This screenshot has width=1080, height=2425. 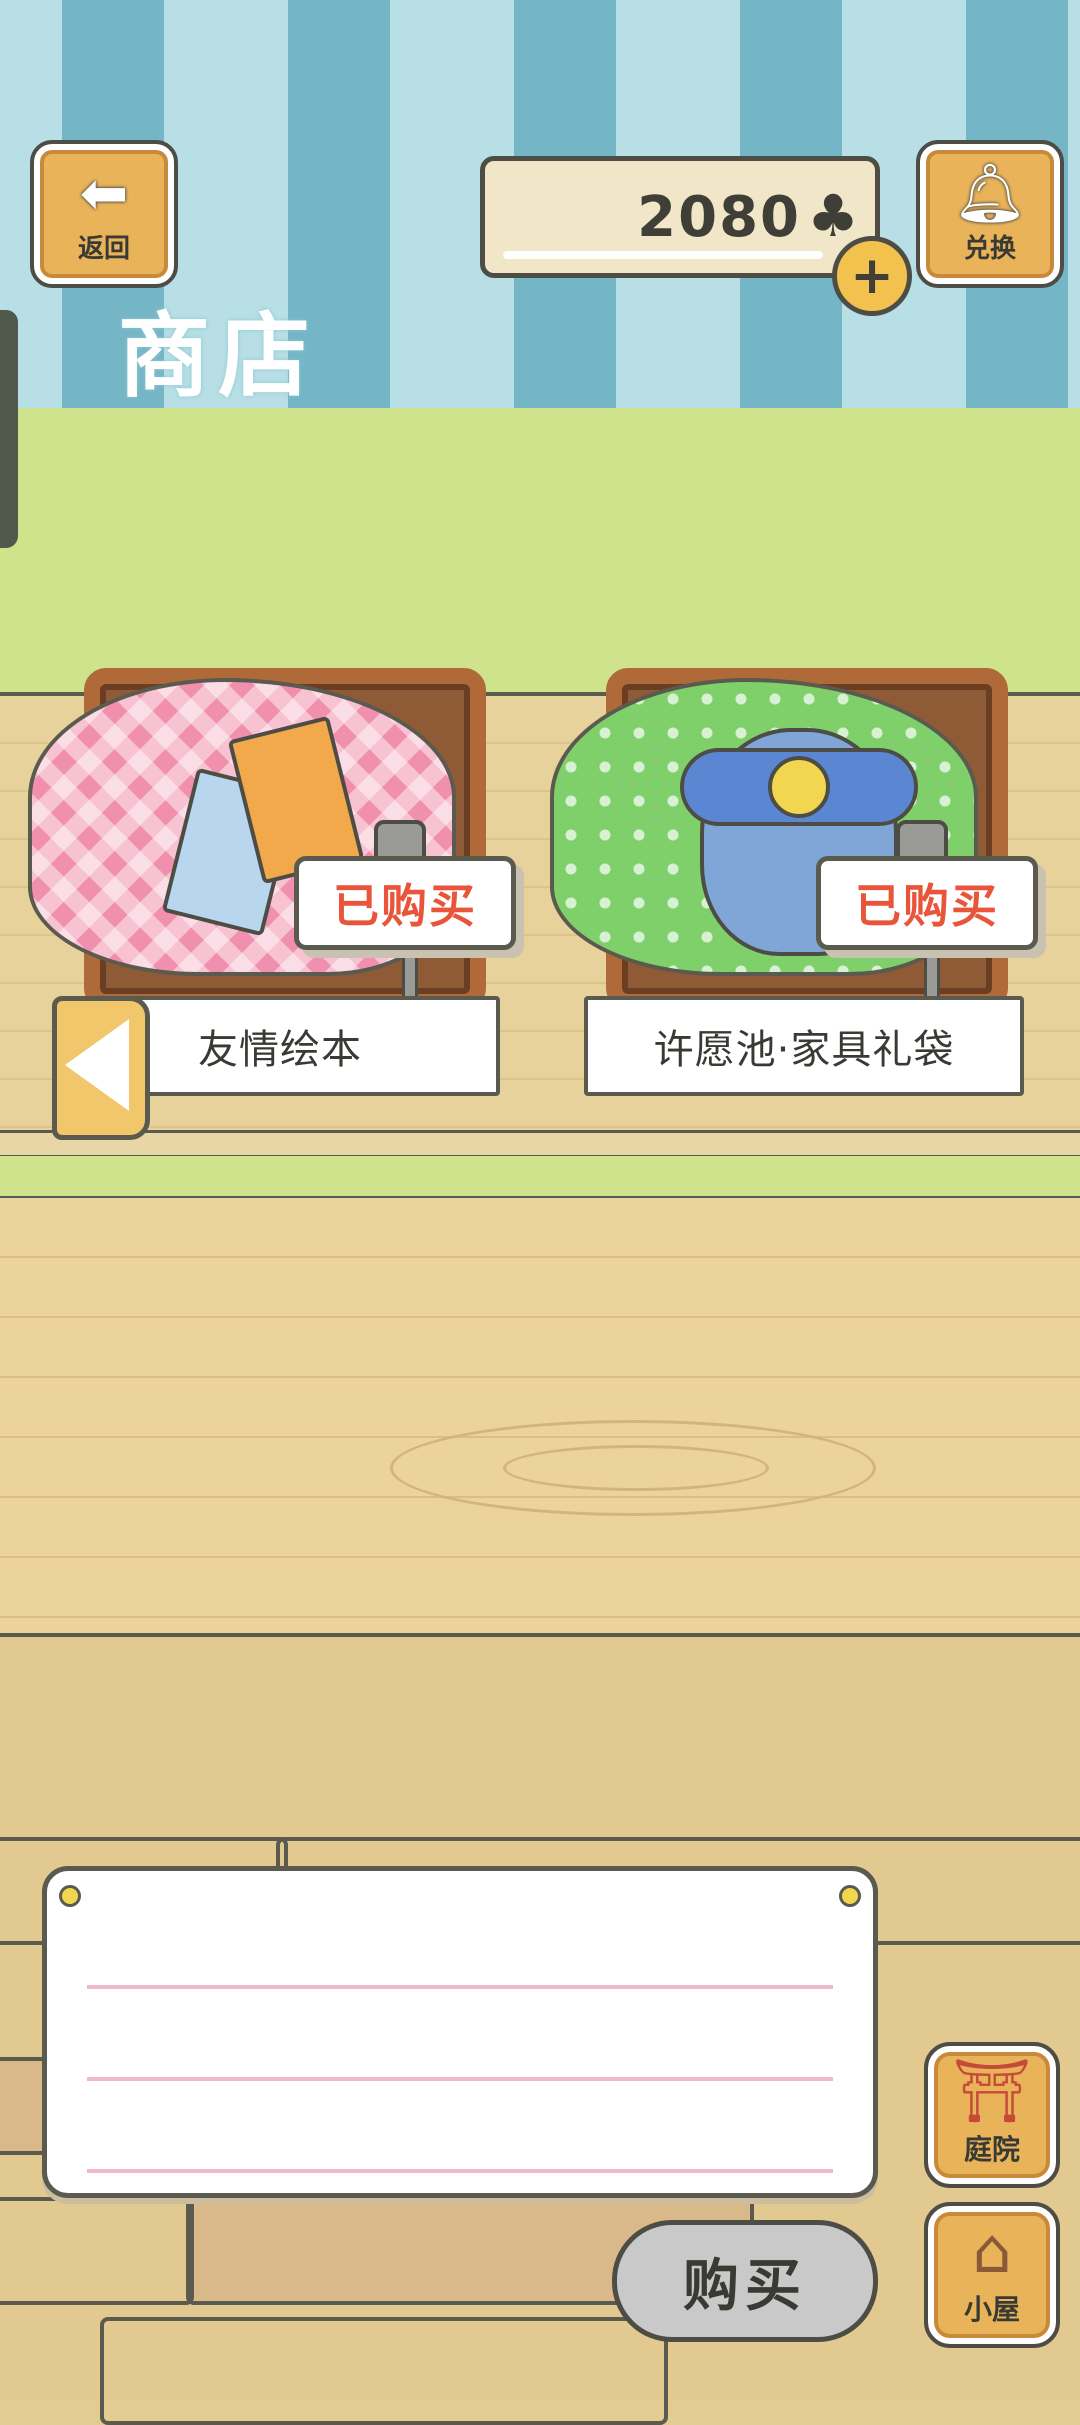 What do you see at coordinates (991, 2149) in the screenshot?
I see `yard-button-label: 庭院` at bounding box center [991, 2149].